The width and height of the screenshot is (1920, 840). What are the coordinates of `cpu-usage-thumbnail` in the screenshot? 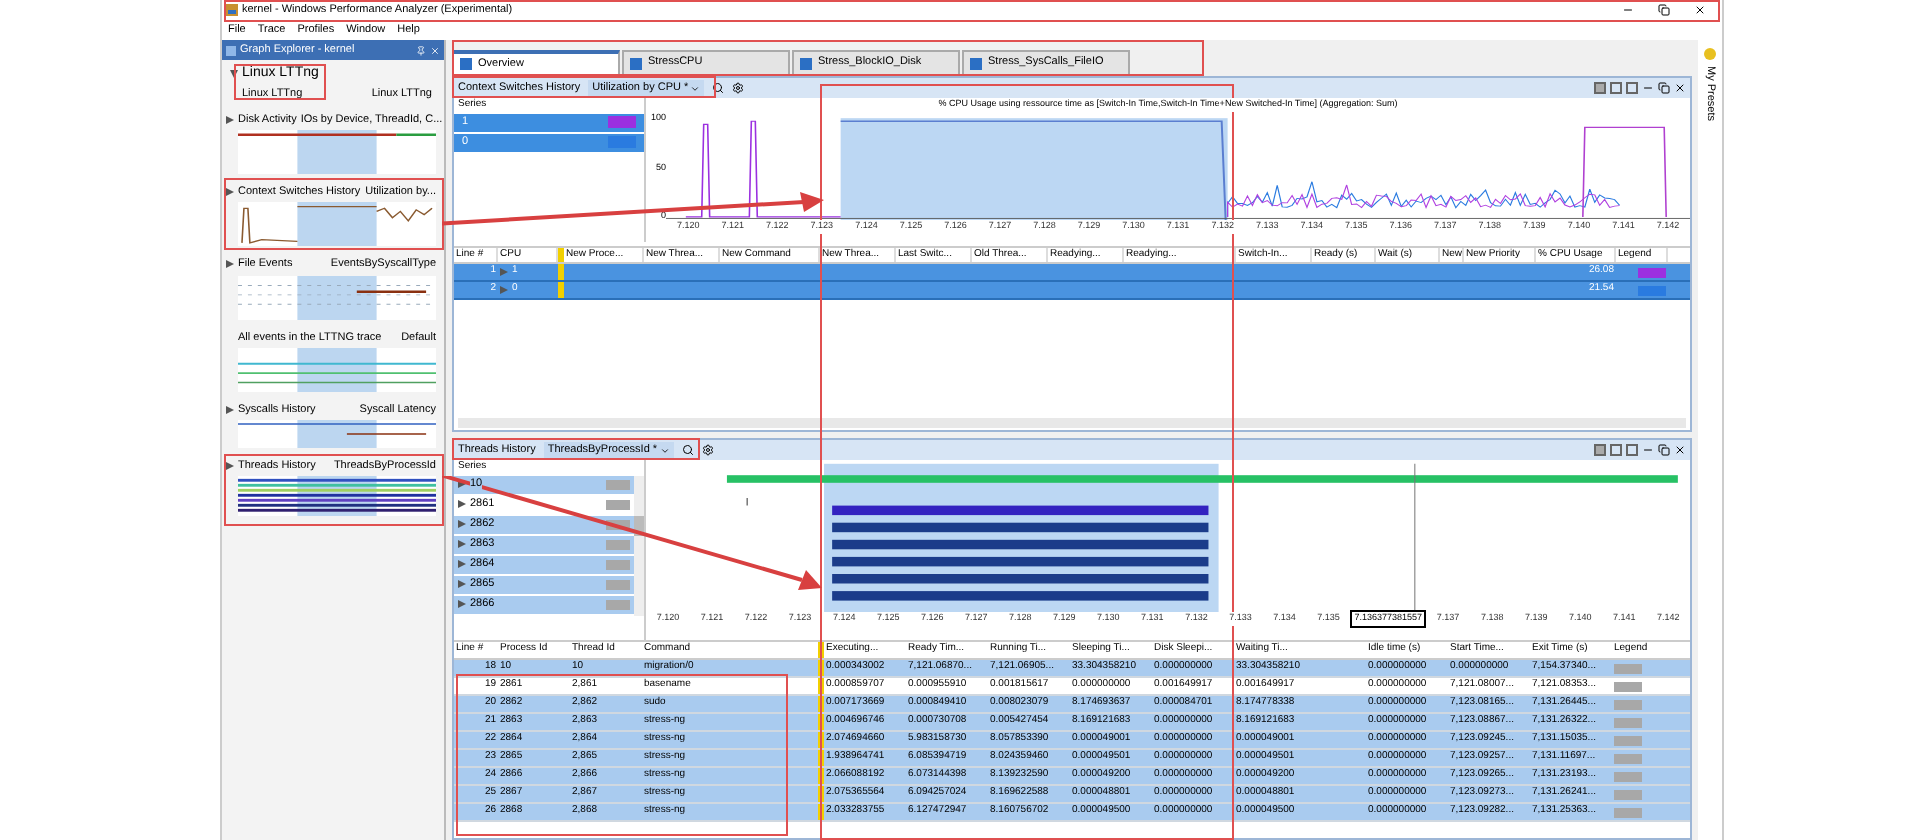 It's located at (337, 224).